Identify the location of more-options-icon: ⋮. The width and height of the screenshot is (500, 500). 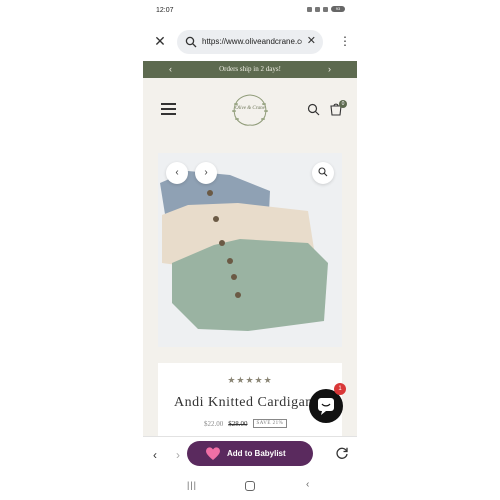
(345, 41).